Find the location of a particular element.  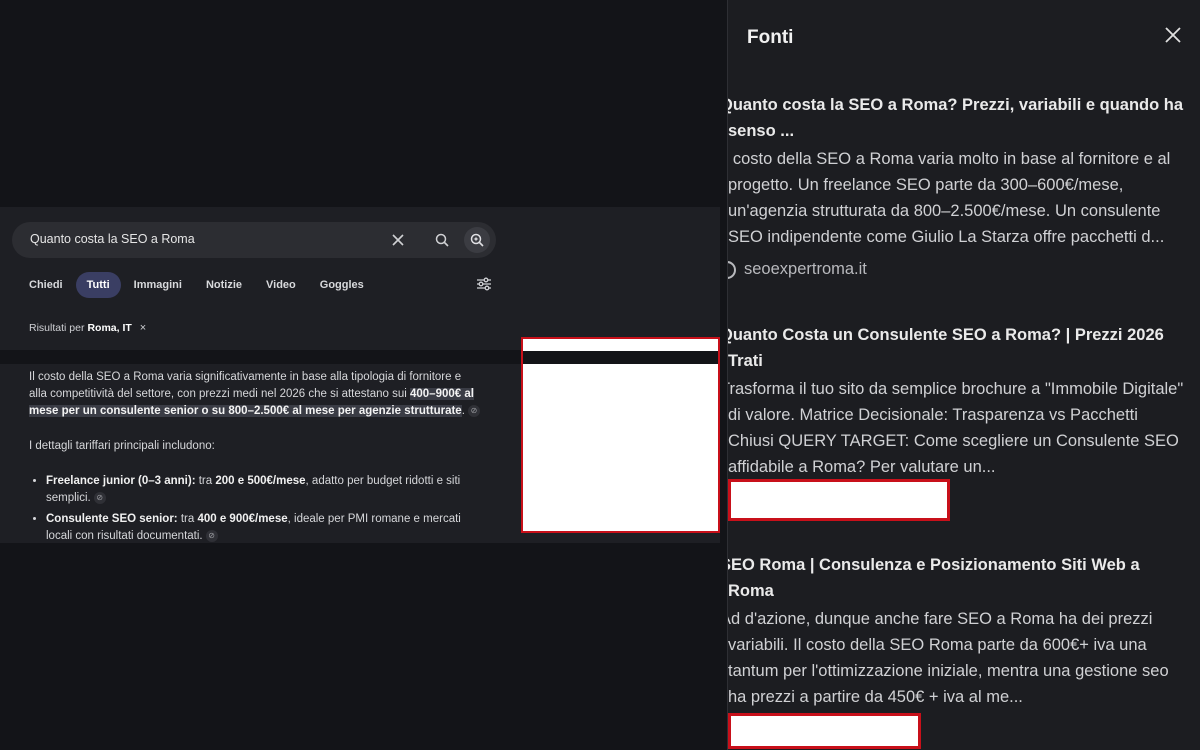

location-place: Roma, IT is located at coordinates (109, 328).